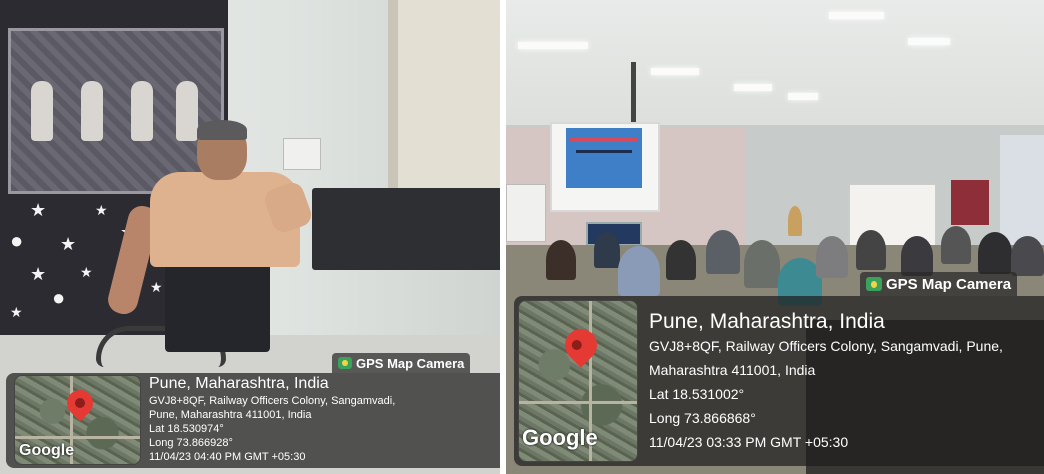 The height and width of the screenshot is (474, 1044). I want to click on projector-mount, so click(633, 95).